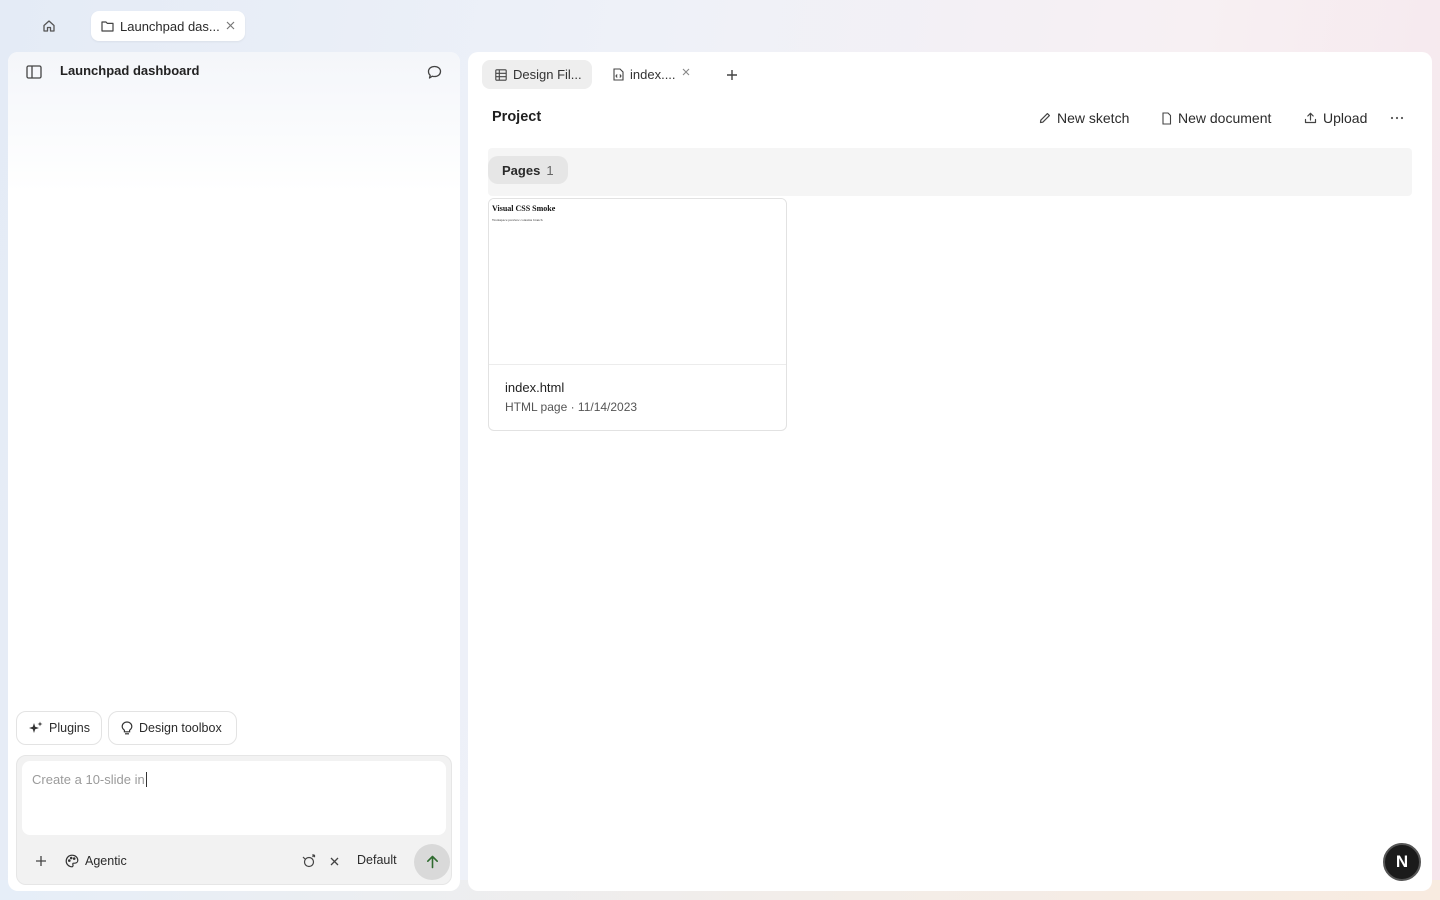 This screenshot has width=1440, height=900. I want to click on prompt-input-text: Create a 10-slide in, so click(88, 779).